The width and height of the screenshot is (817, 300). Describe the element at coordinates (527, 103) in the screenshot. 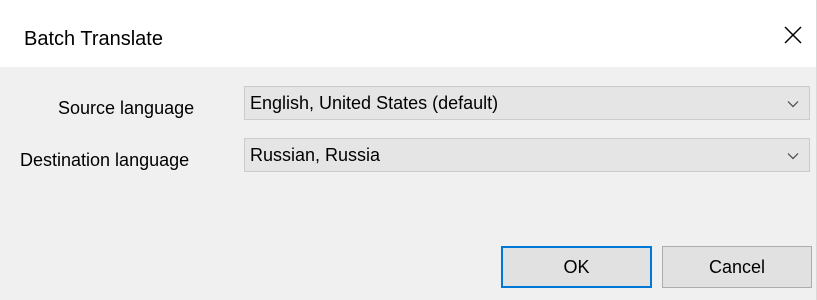

I see `source-language-select: English, United States (default)` at that location.